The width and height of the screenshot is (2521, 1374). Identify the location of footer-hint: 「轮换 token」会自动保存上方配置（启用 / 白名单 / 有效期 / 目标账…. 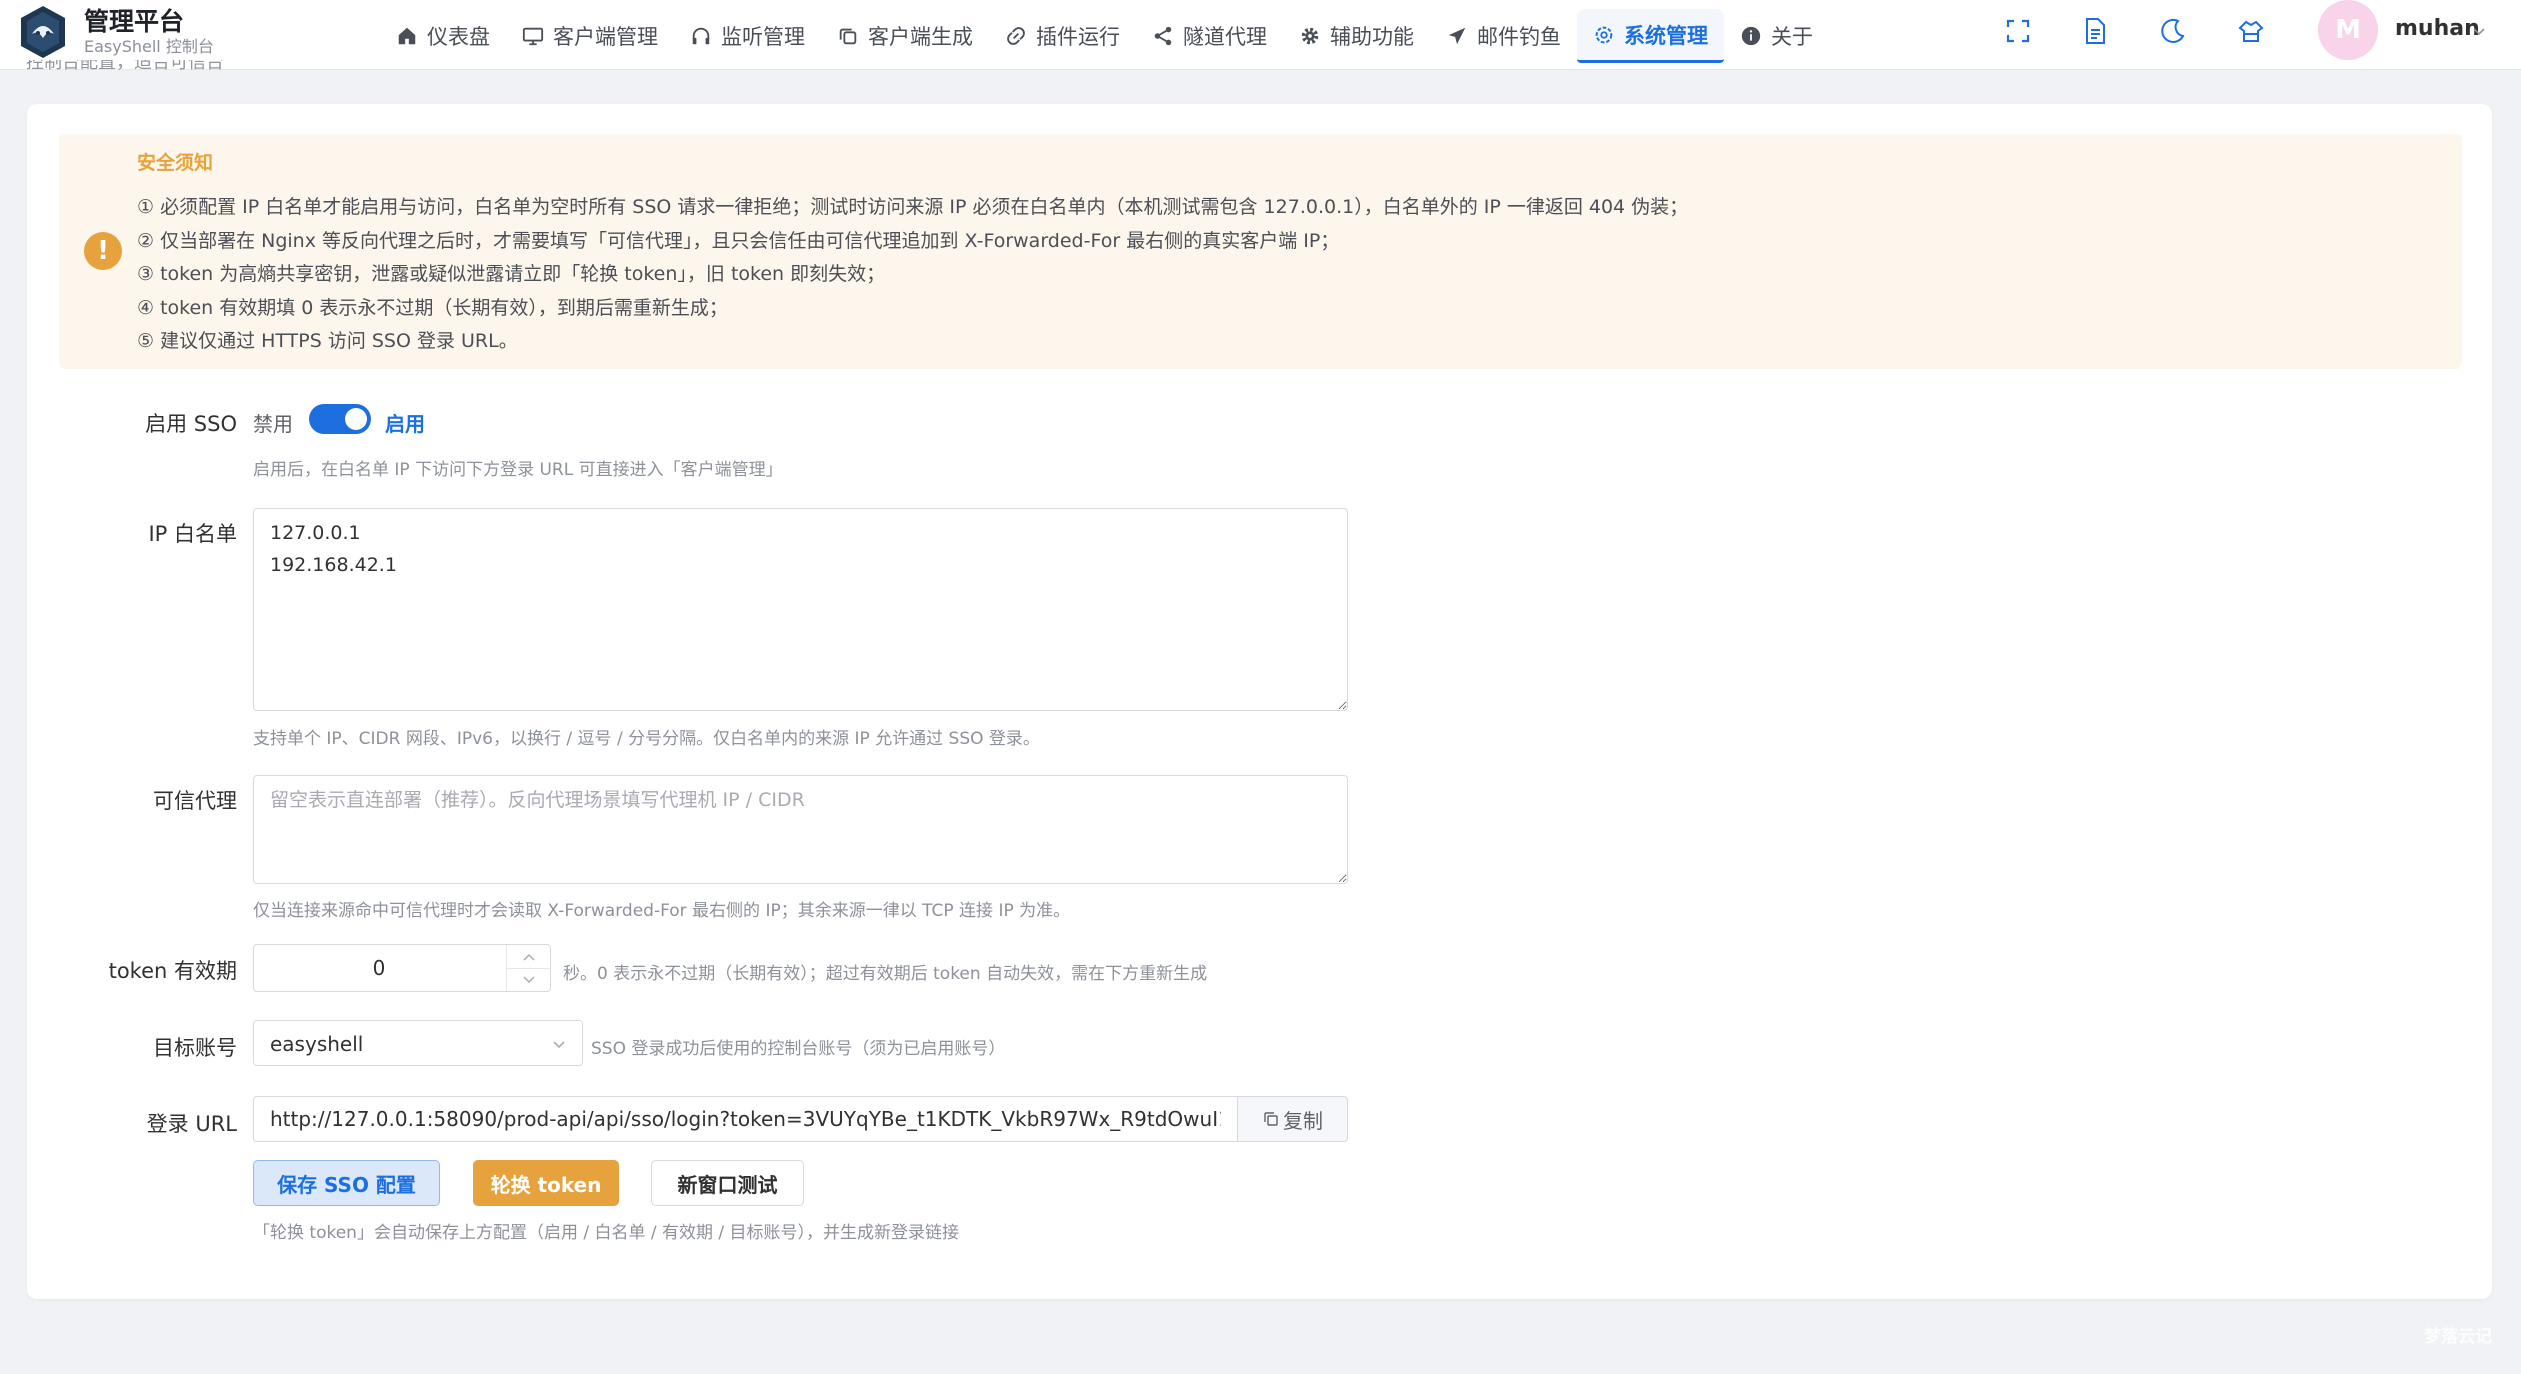
(606, 1233).